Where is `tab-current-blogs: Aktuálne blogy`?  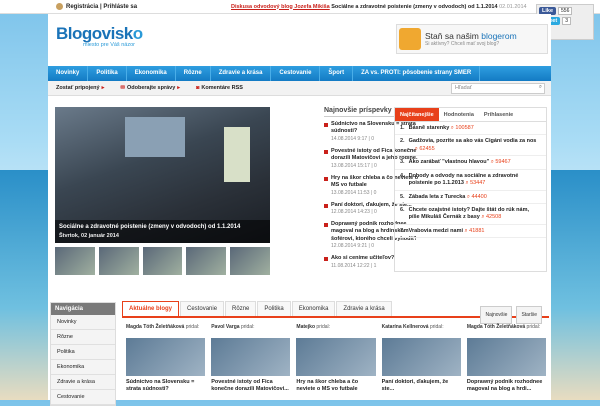
tab-current-blogs: Aktuálne blogy is located at coordinates (151, 308).